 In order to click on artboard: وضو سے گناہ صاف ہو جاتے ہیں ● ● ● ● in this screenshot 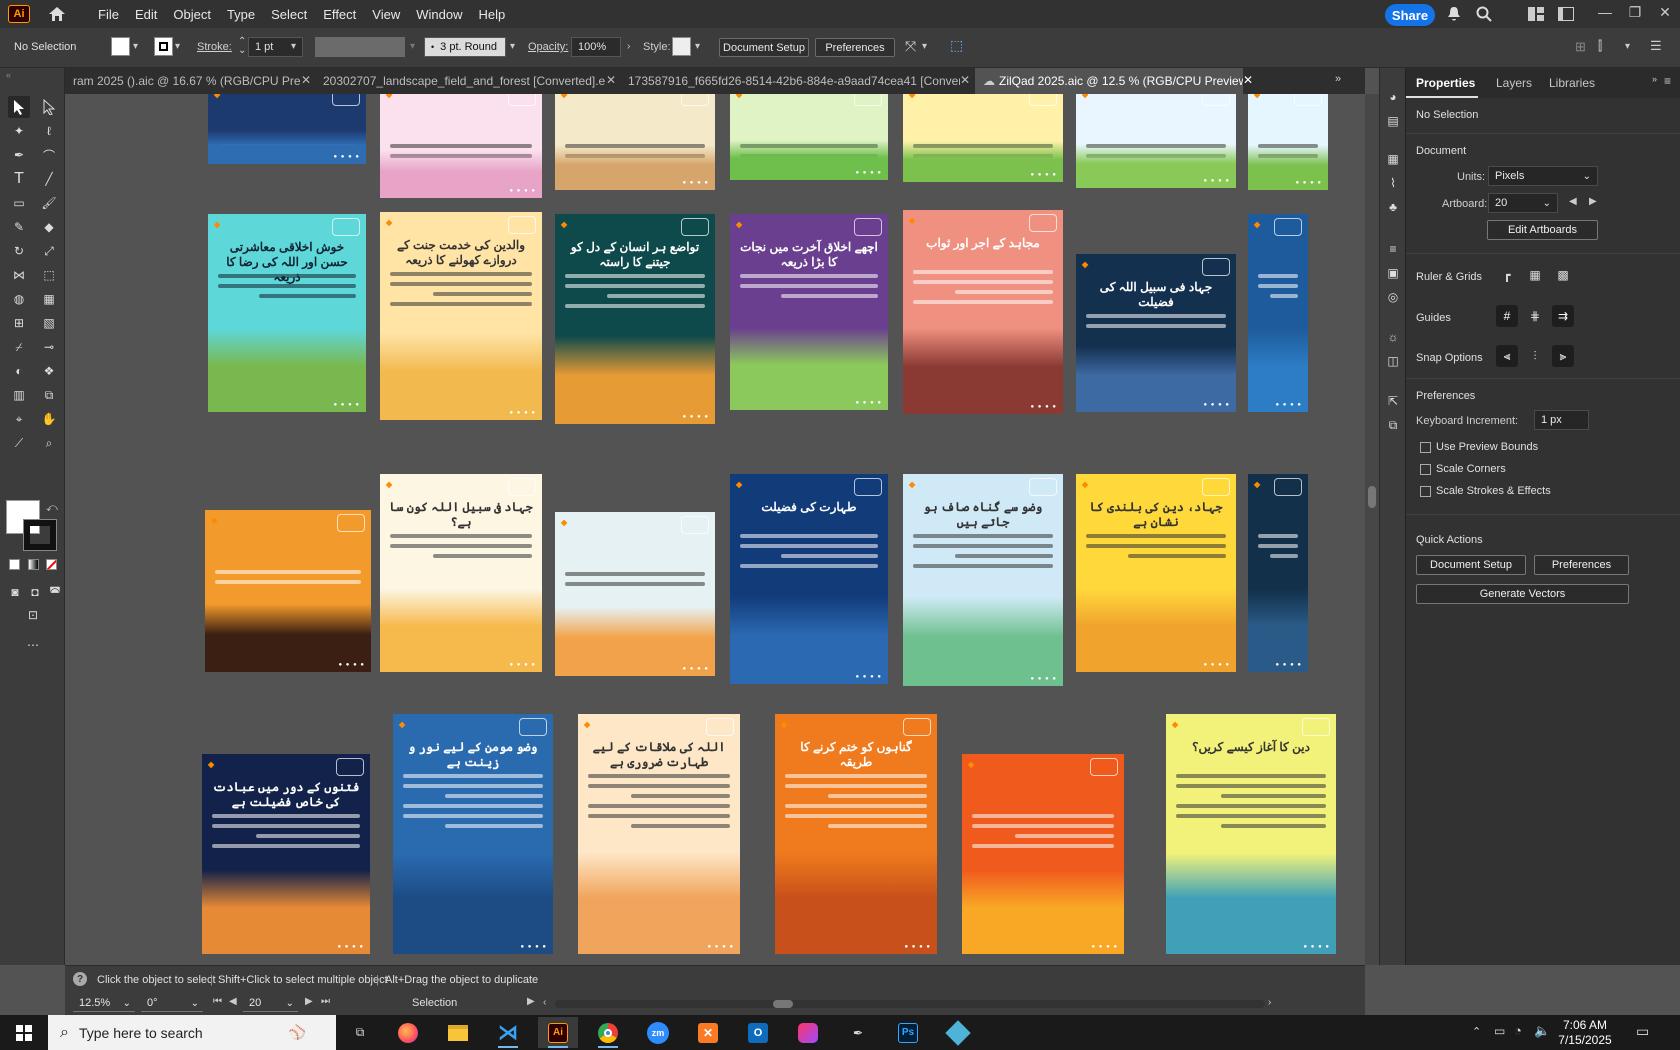, I will do `click(983, 580)`.